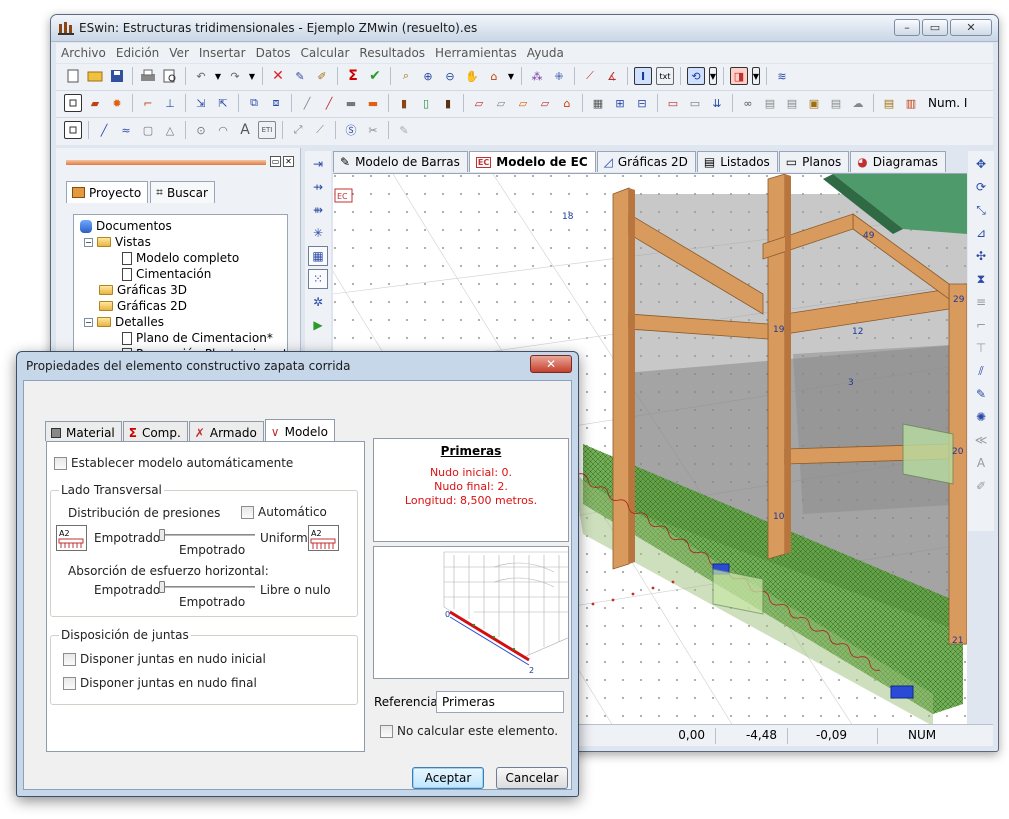 This screenshot has height=819, width=1009. What do you see at coordinates (318, 210) in the screenshot?
I see `snap-end-icon: ⇻` at bounding box center [318, 210].